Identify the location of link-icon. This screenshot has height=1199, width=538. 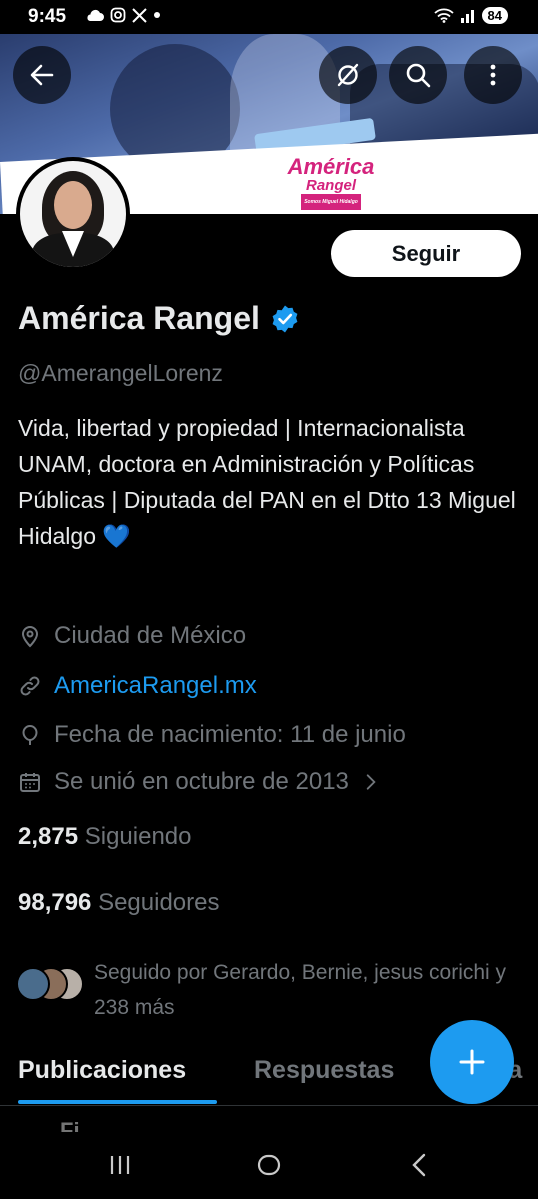
(30, 686).